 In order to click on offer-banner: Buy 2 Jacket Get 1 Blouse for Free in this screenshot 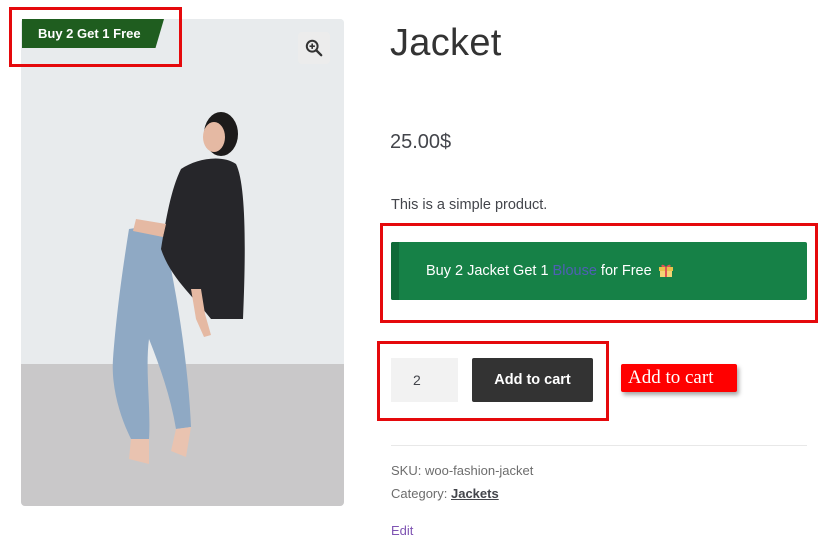, I will do `click(599, 271)`.